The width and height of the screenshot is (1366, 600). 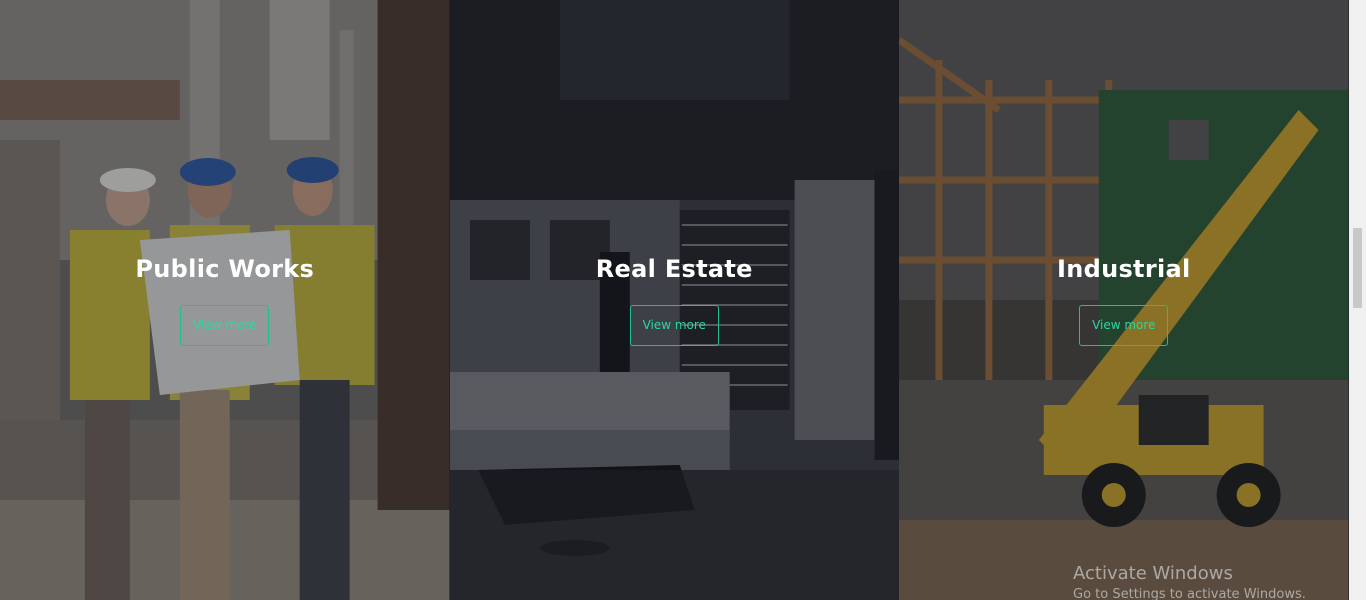 I want to click on panel-caption: Real Estate View more, so click(x=675, y=300).